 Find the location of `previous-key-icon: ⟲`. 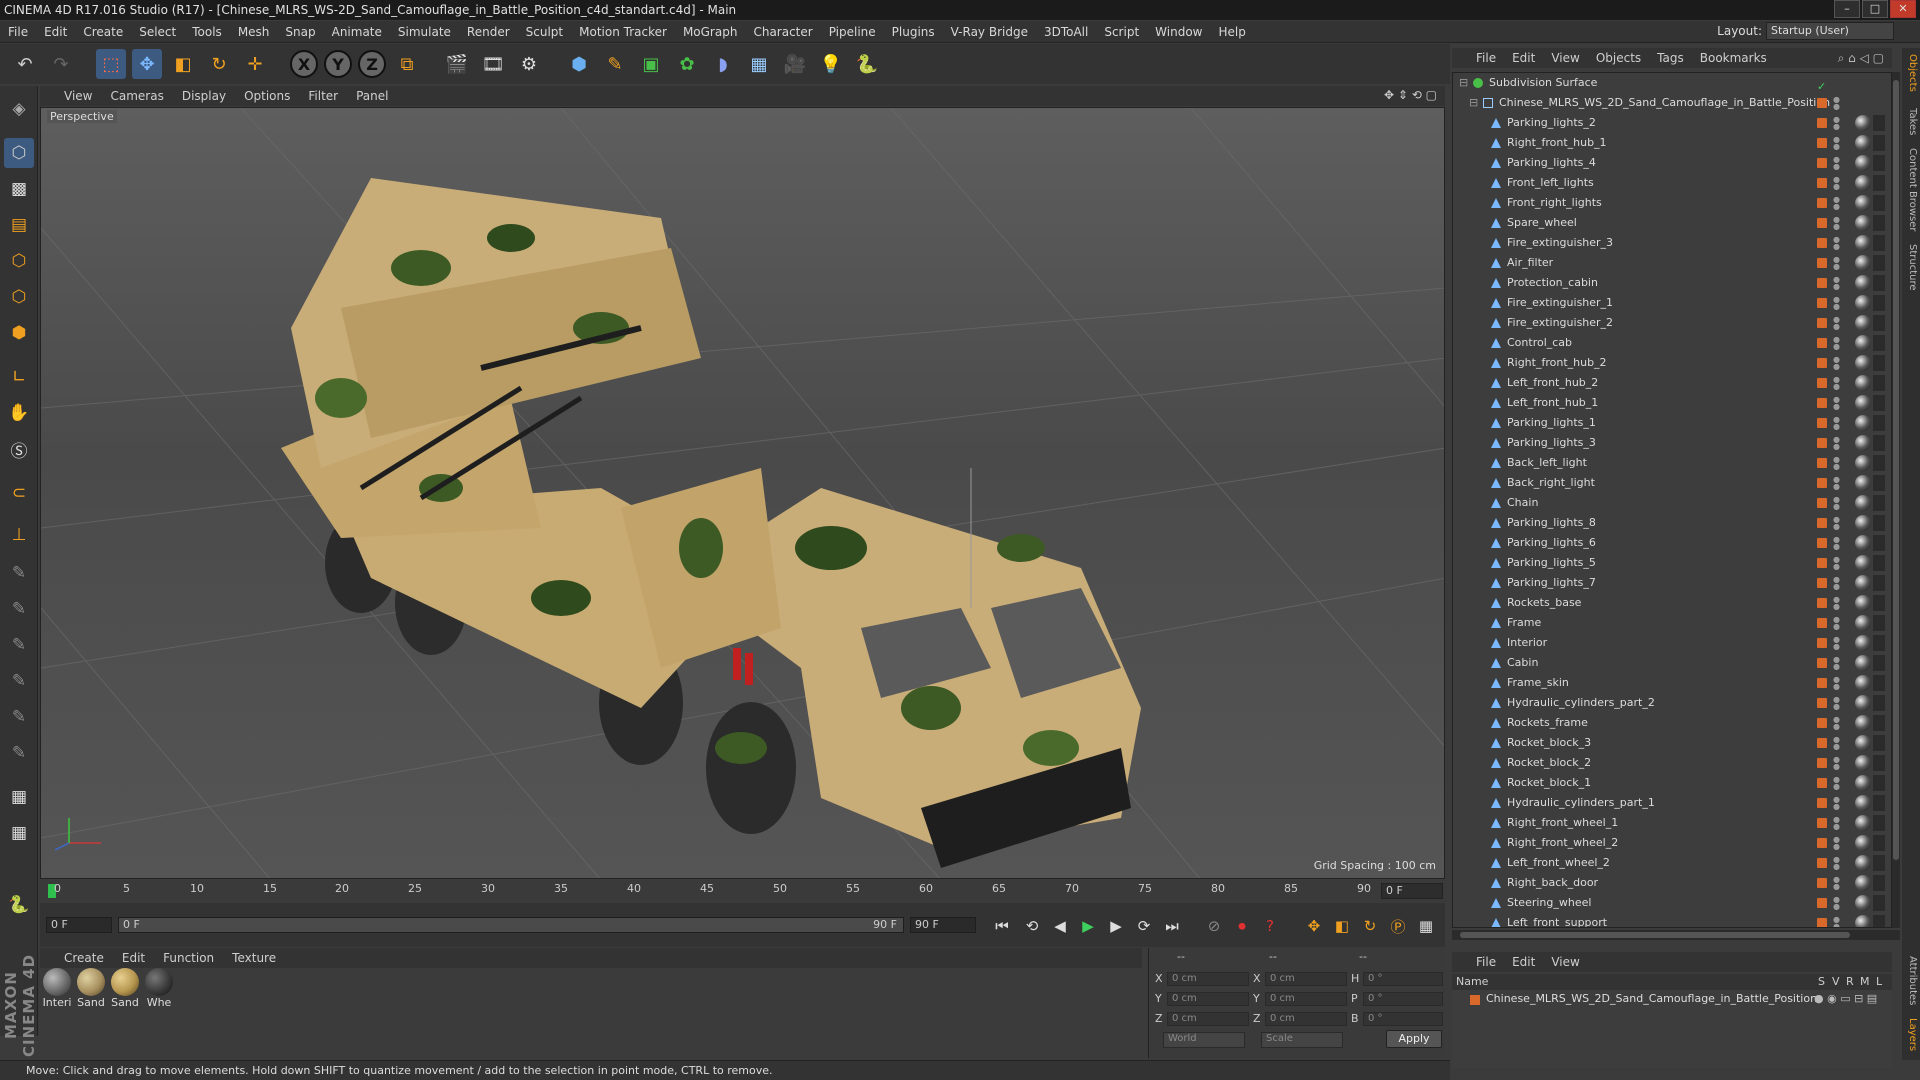

previous-key-icon: ⟲ is located at coordinates (1032, 926).